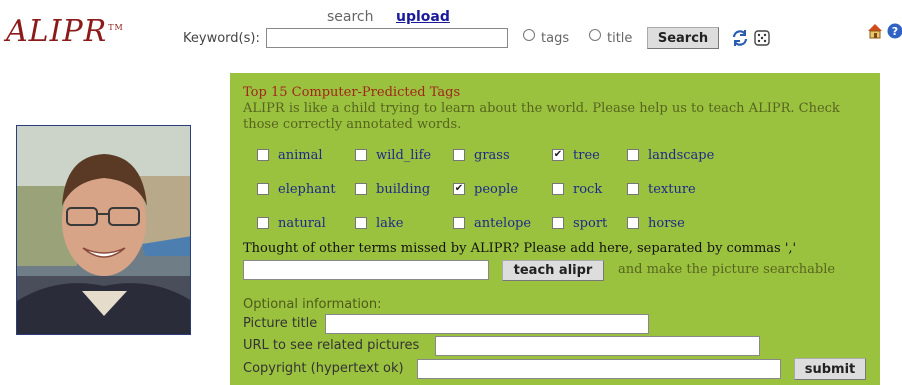 This screenshot has height=385, width=902. Describe the element at coordinates (529, 35) in the screenshot. I see `radio-tags` at that location.